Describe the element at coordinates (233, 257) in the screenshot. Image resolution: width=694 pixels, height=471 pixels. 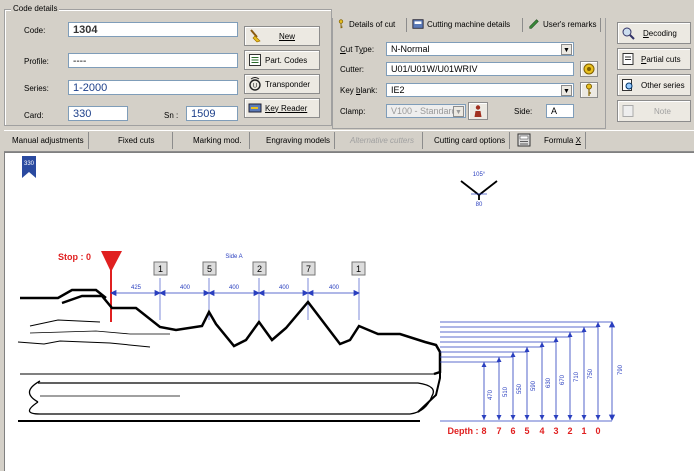
I see `side-a-label: Side A` at that location.